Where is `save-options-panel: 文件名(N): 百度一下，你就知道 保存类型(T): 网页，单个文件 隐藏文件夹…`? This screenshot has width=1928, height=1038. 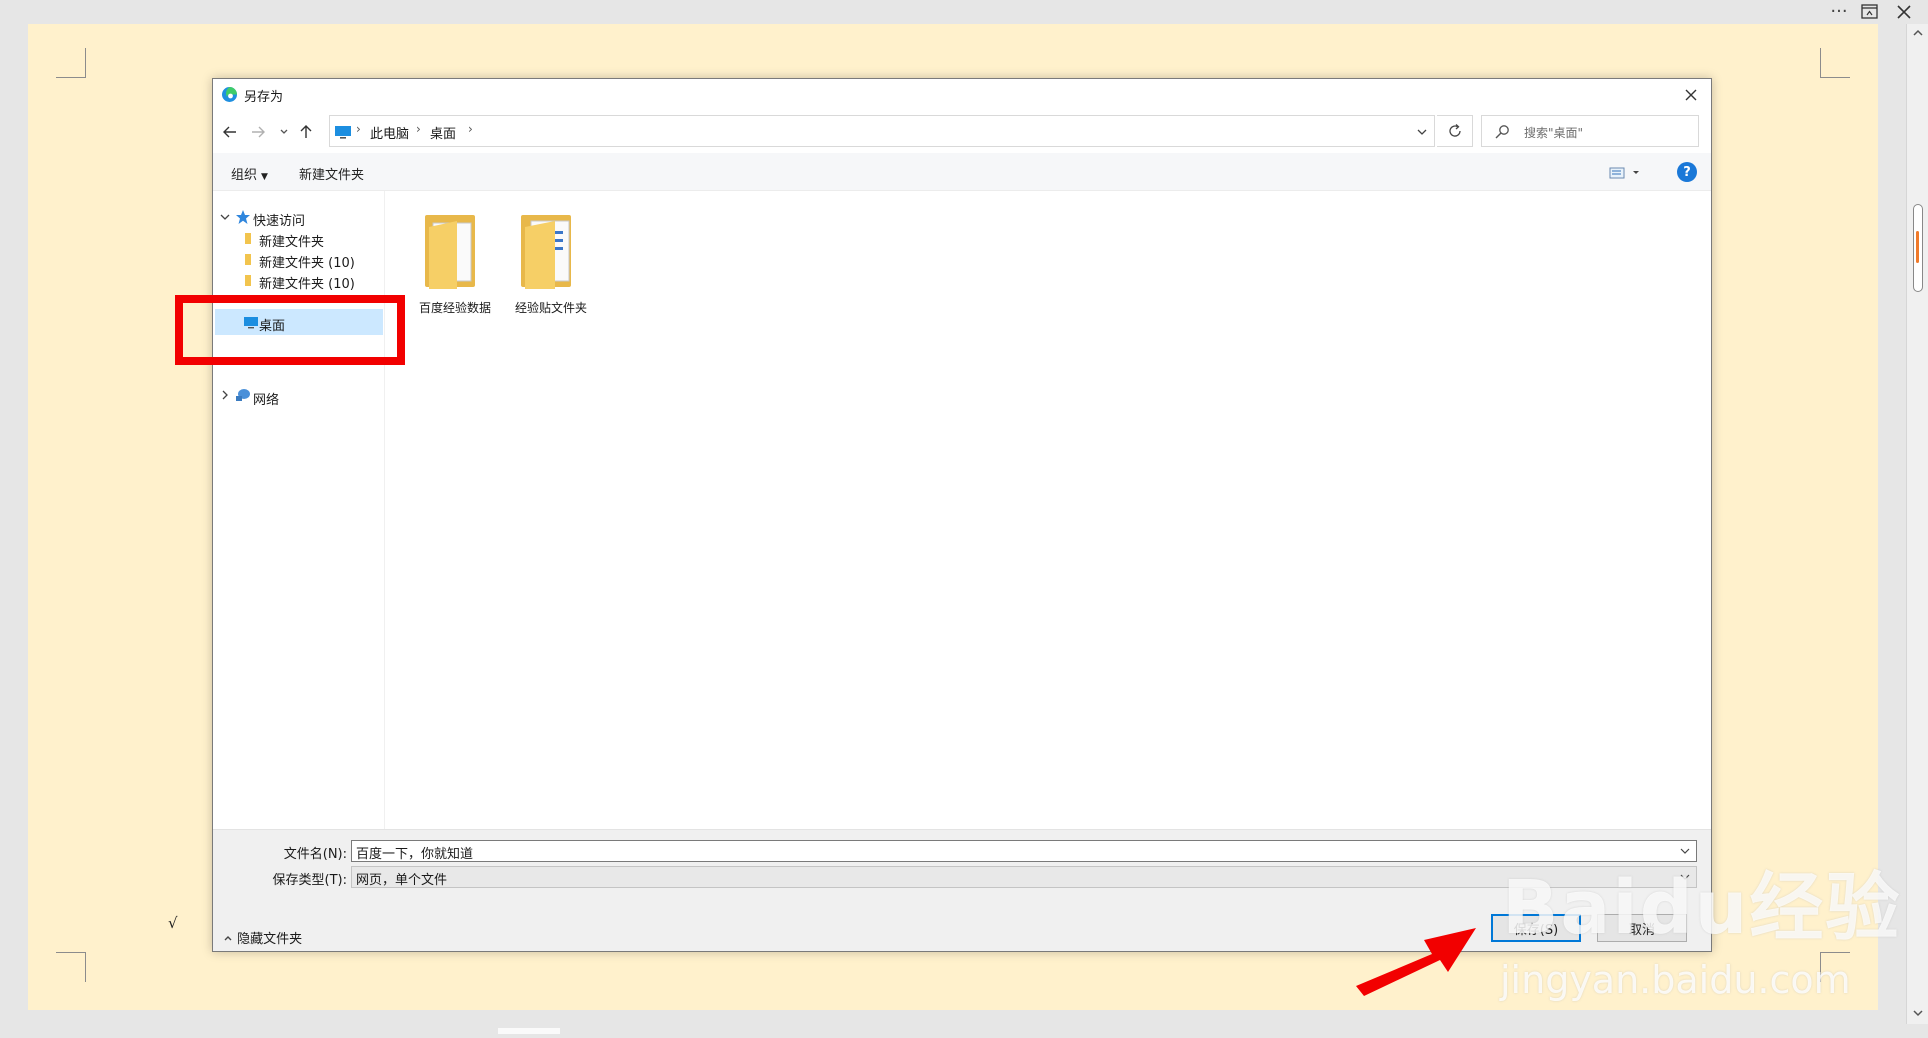 save-options-panel: 文件名(N): 百度一下，你就知道 保存类型(T): 网页，单个文件 隐藏文件夹… is located at coordinates (962, 890).